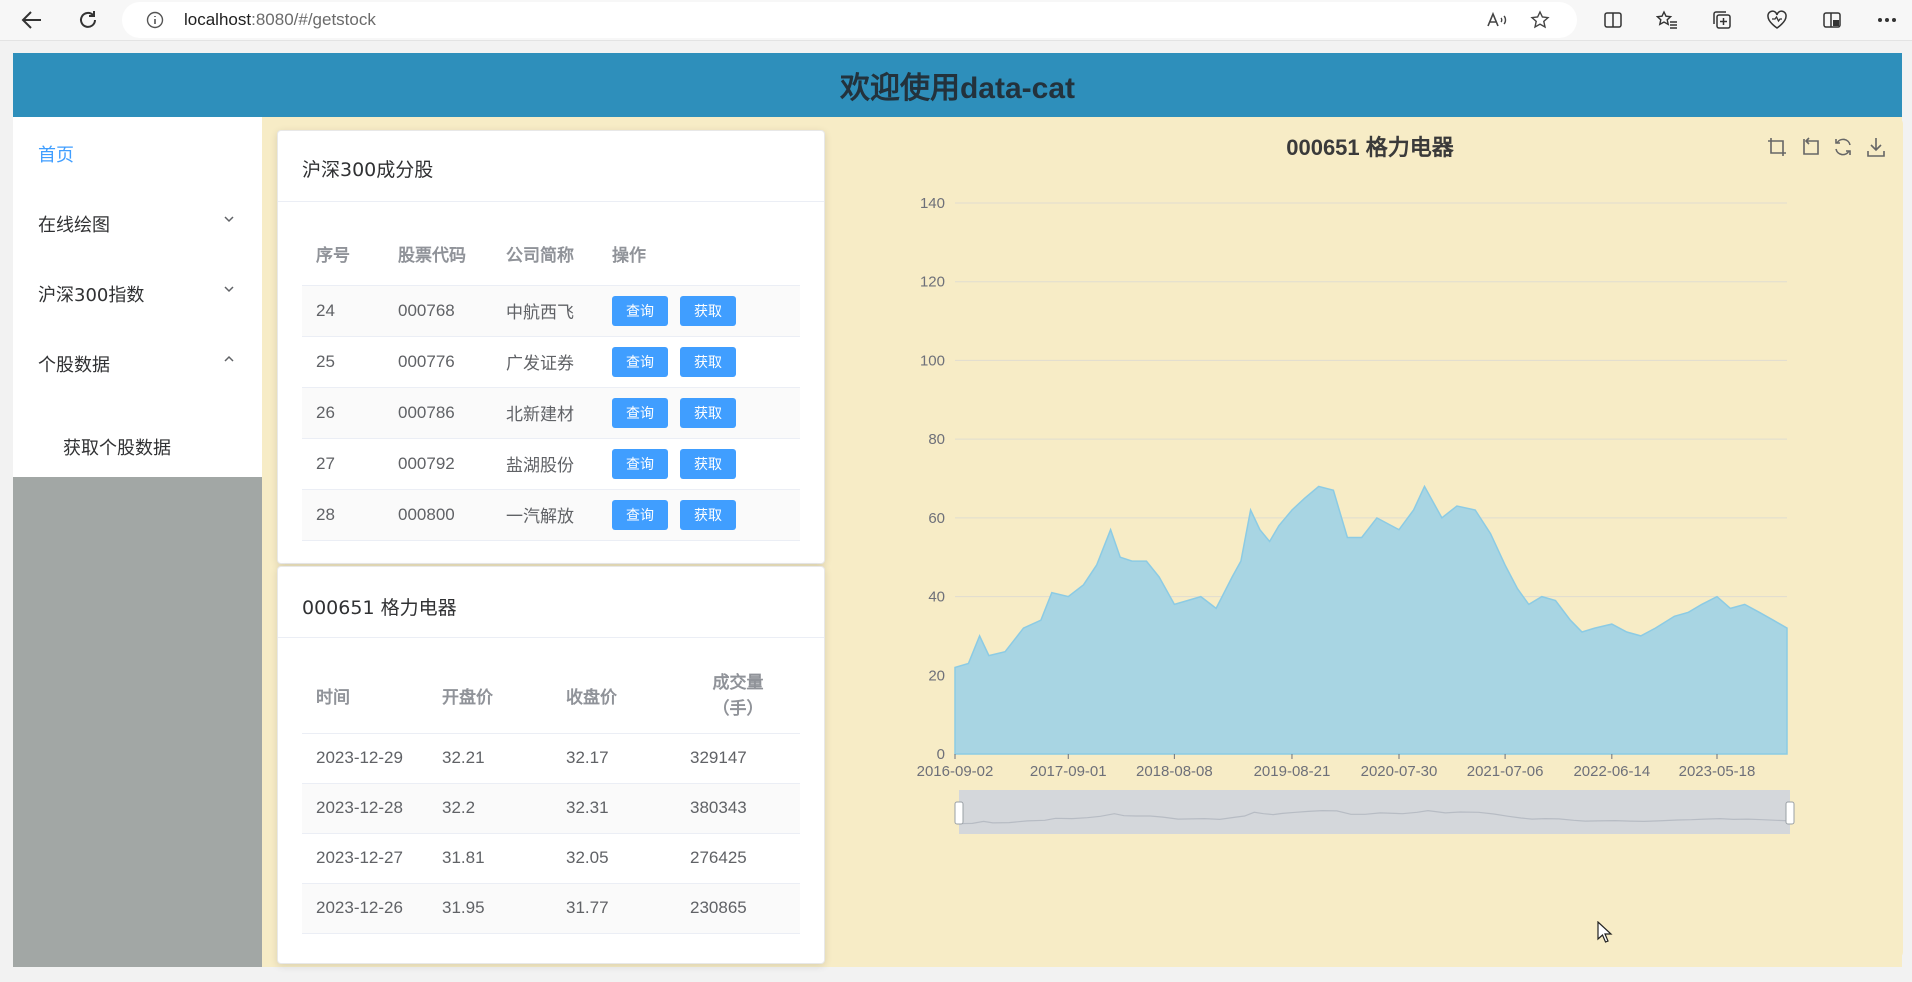  What do you see at coordinates (280, 19) in the screenshot?
I see `url-text: localhost:8080/#/getstock` at bounding box center [280, 19].